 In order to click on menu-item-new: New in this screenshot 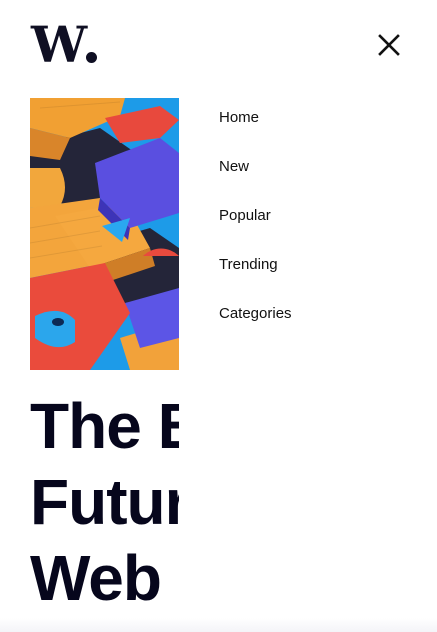, I will do `click(255, 166)`.